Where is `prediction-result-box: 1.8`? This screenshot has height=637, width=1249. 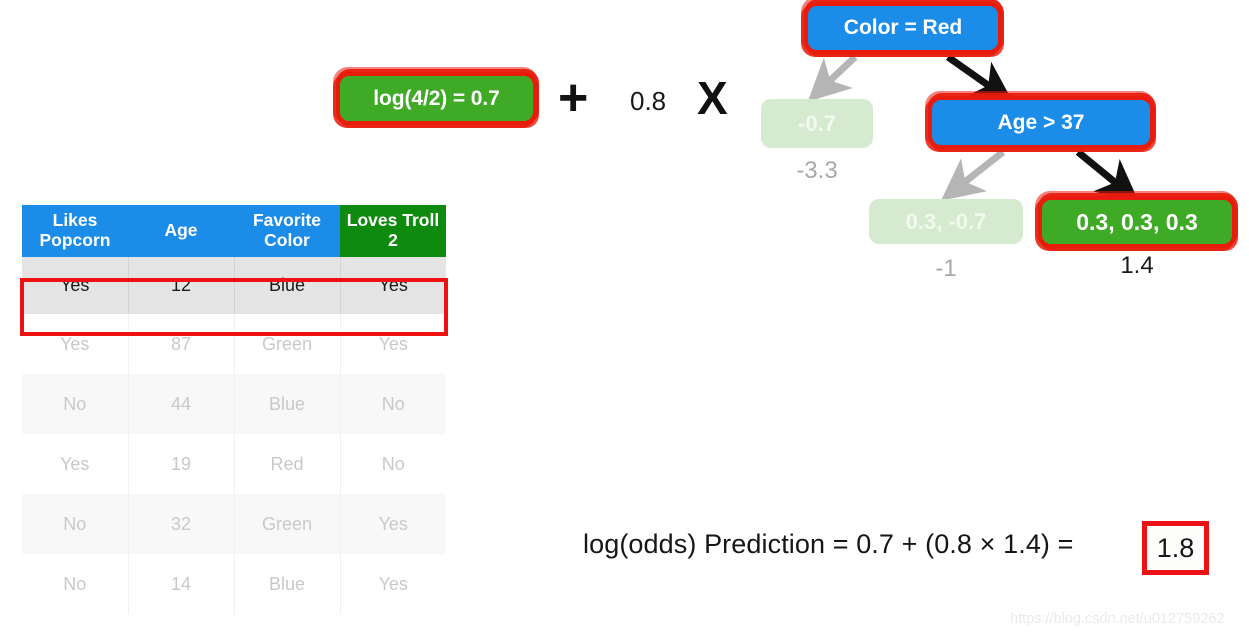 prediction-result-box: 1.8 is located at coordinates (1175, 548).